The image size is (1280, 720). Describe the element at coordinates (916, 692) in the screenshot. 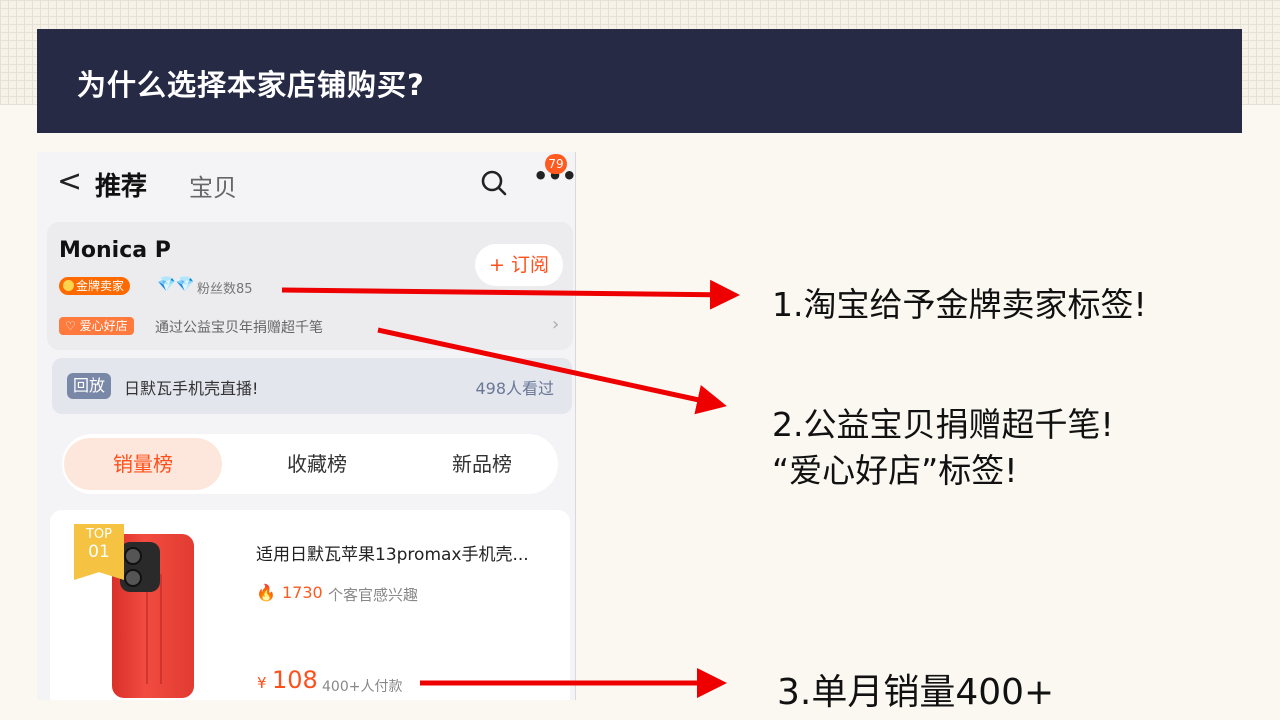

I see `callout-monthly-sales: 3.单月销量400+` at that location.